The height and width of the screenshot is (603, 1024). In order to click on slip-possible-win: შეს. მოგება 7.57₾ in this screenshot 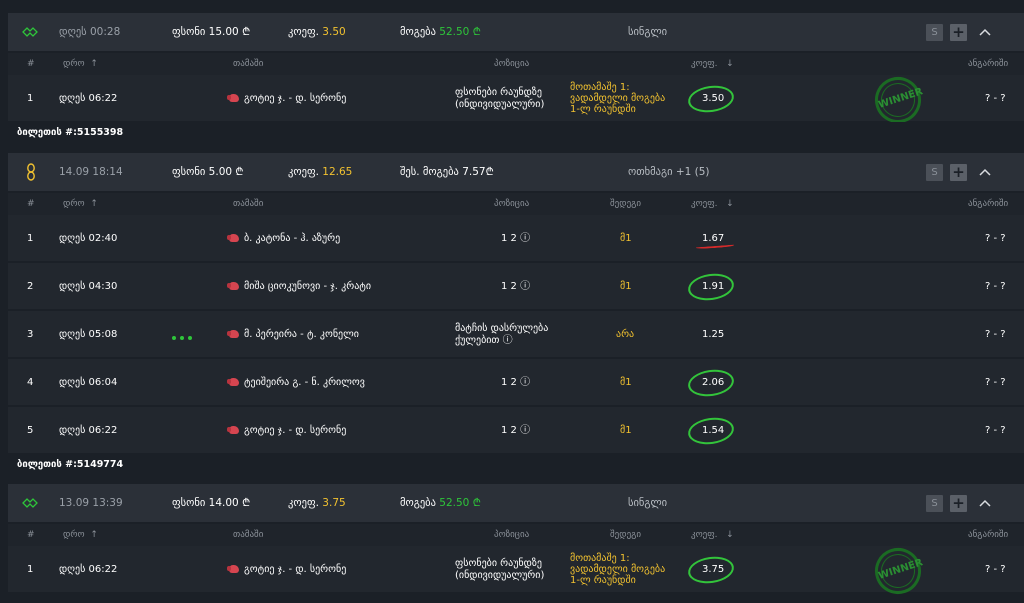, I will do `click(447, 172)`.